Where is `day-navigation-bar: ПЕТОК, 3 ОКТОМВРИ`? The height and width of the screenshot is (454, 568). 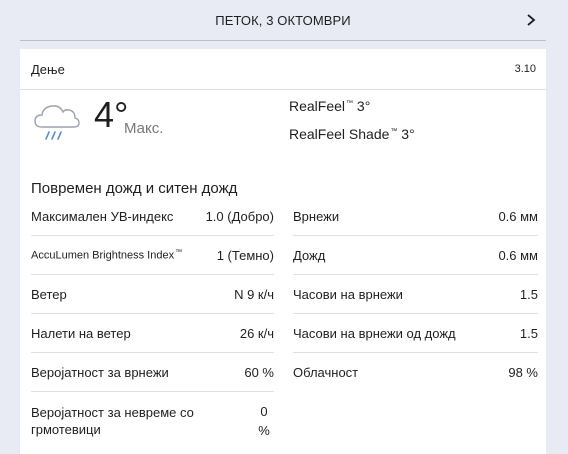 day-navigation-bar: ПЕТОК, 3 ОКТОМВРИ is located at coordinates (283, 20).